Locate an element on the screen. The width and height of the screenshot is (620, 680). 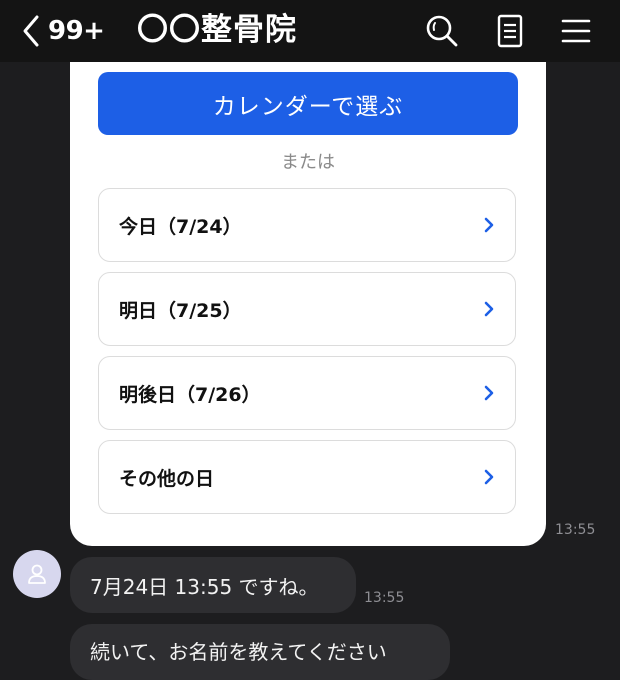
option-label: 明後日（7/26） is located at coordinates (190, 394).